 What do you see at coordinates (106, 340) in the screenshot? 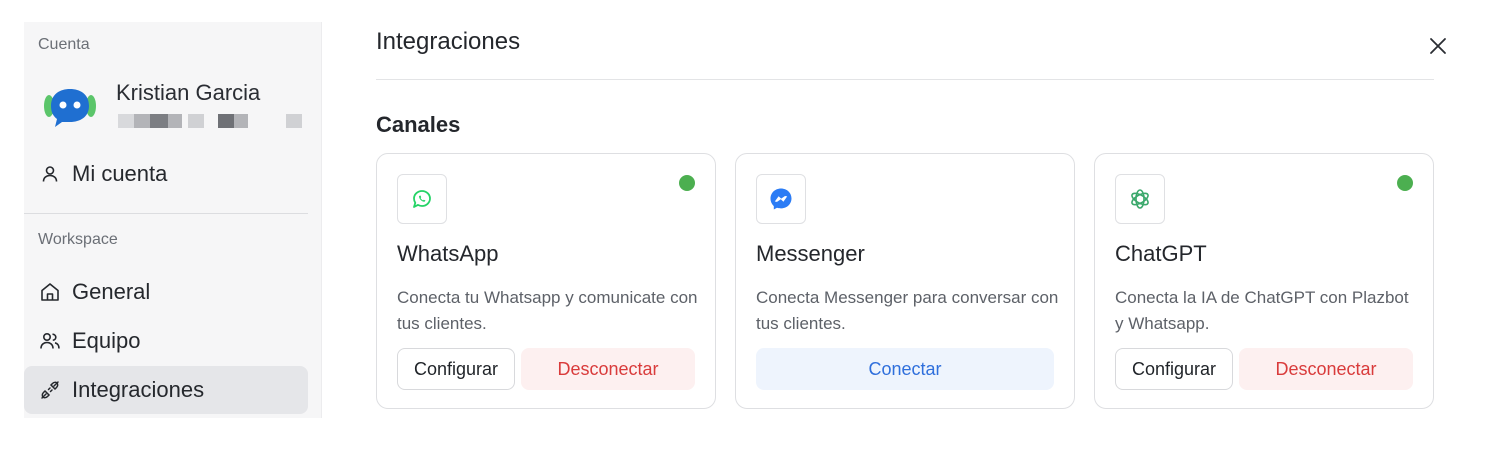
I see `sidebar-item-label: Equipo` at bounding box center [106, 340].